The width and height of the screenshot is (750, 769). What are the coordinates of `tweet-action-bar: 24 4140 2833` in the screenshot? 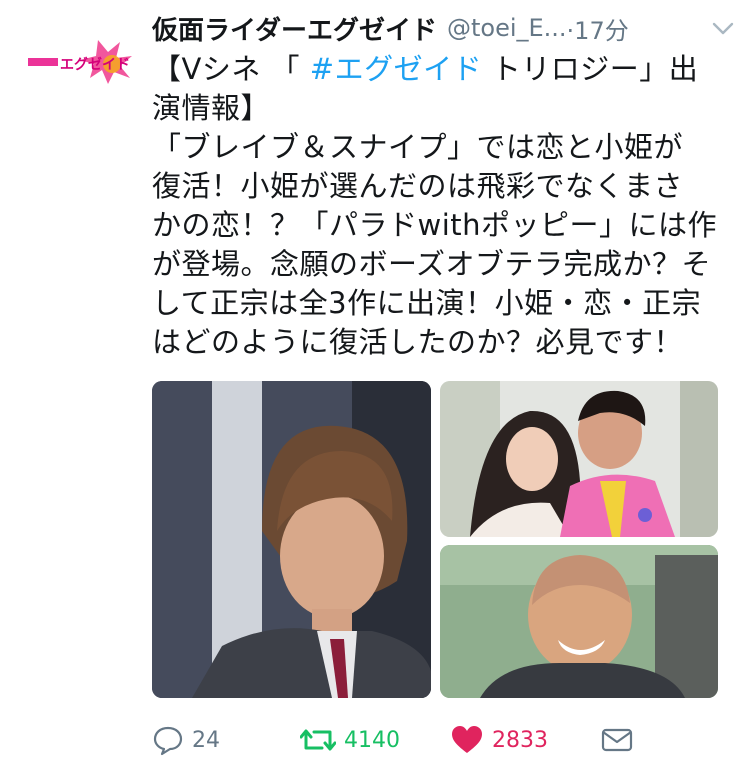 It's located at (444, 740).